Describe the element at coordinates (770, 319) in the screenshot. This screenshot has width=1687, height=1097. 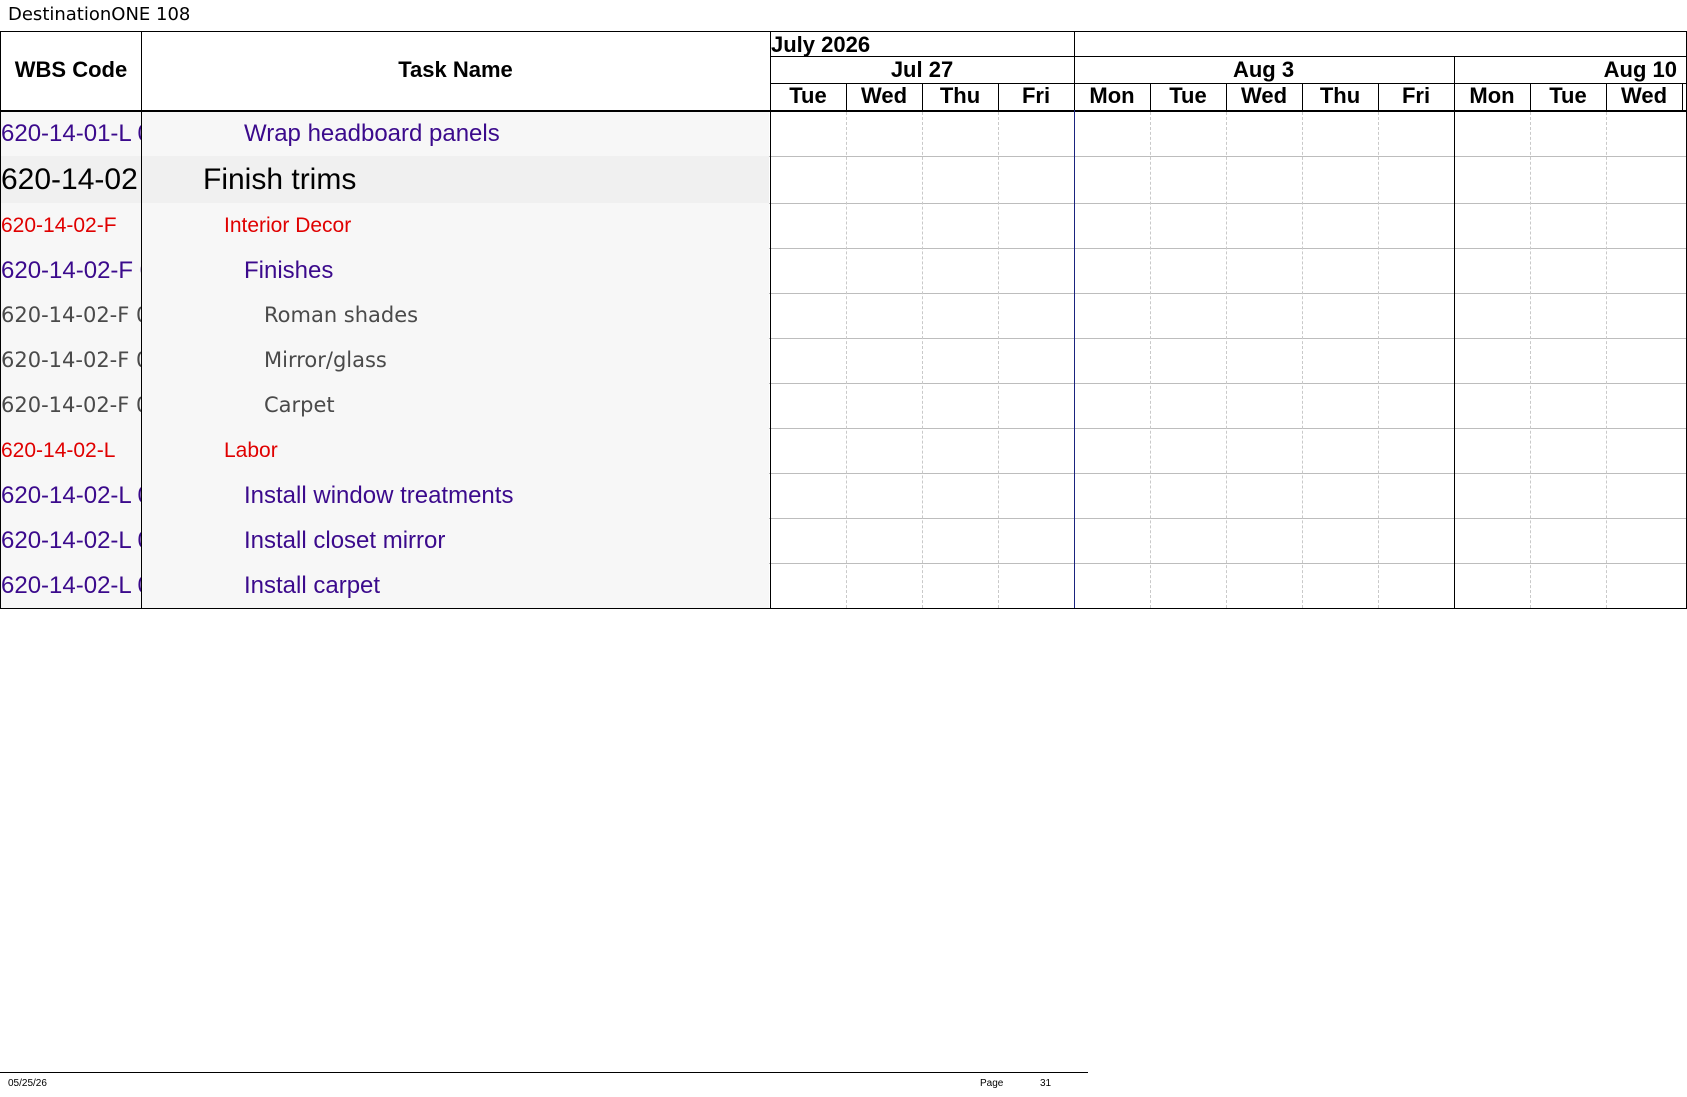
I see `task-column-divider` at that location.